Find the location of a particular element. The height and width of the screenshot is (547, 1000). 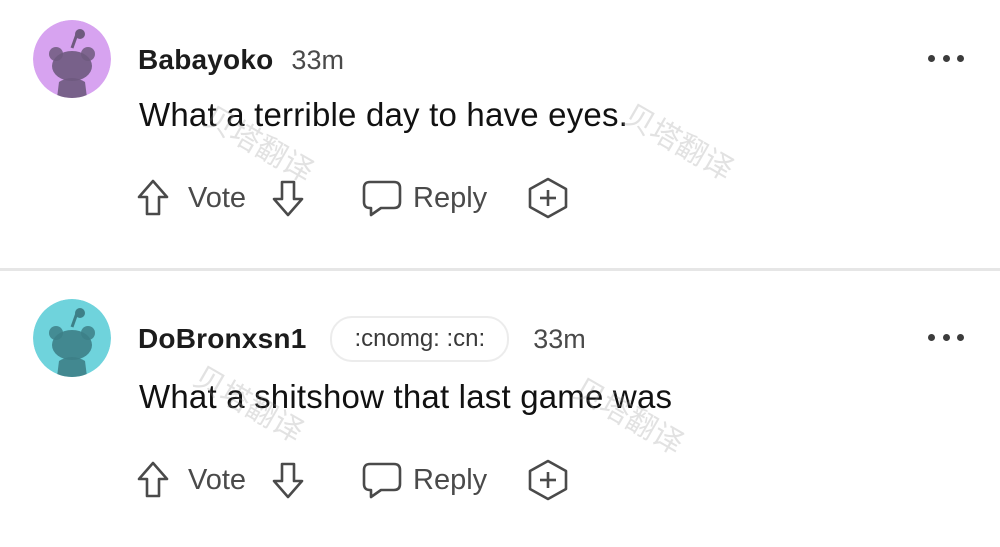

comment-divider is located at coordinates (500, 269).